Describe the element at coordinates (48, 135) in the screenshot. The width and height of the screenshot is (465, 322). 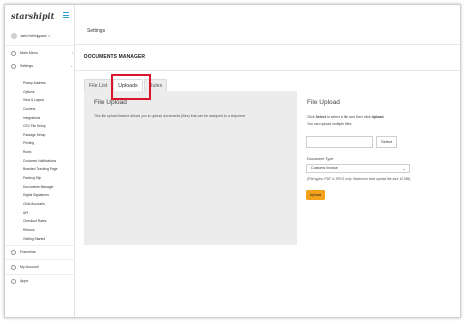
I see `sidebar-item-package-setup: Package Setup` at that location.